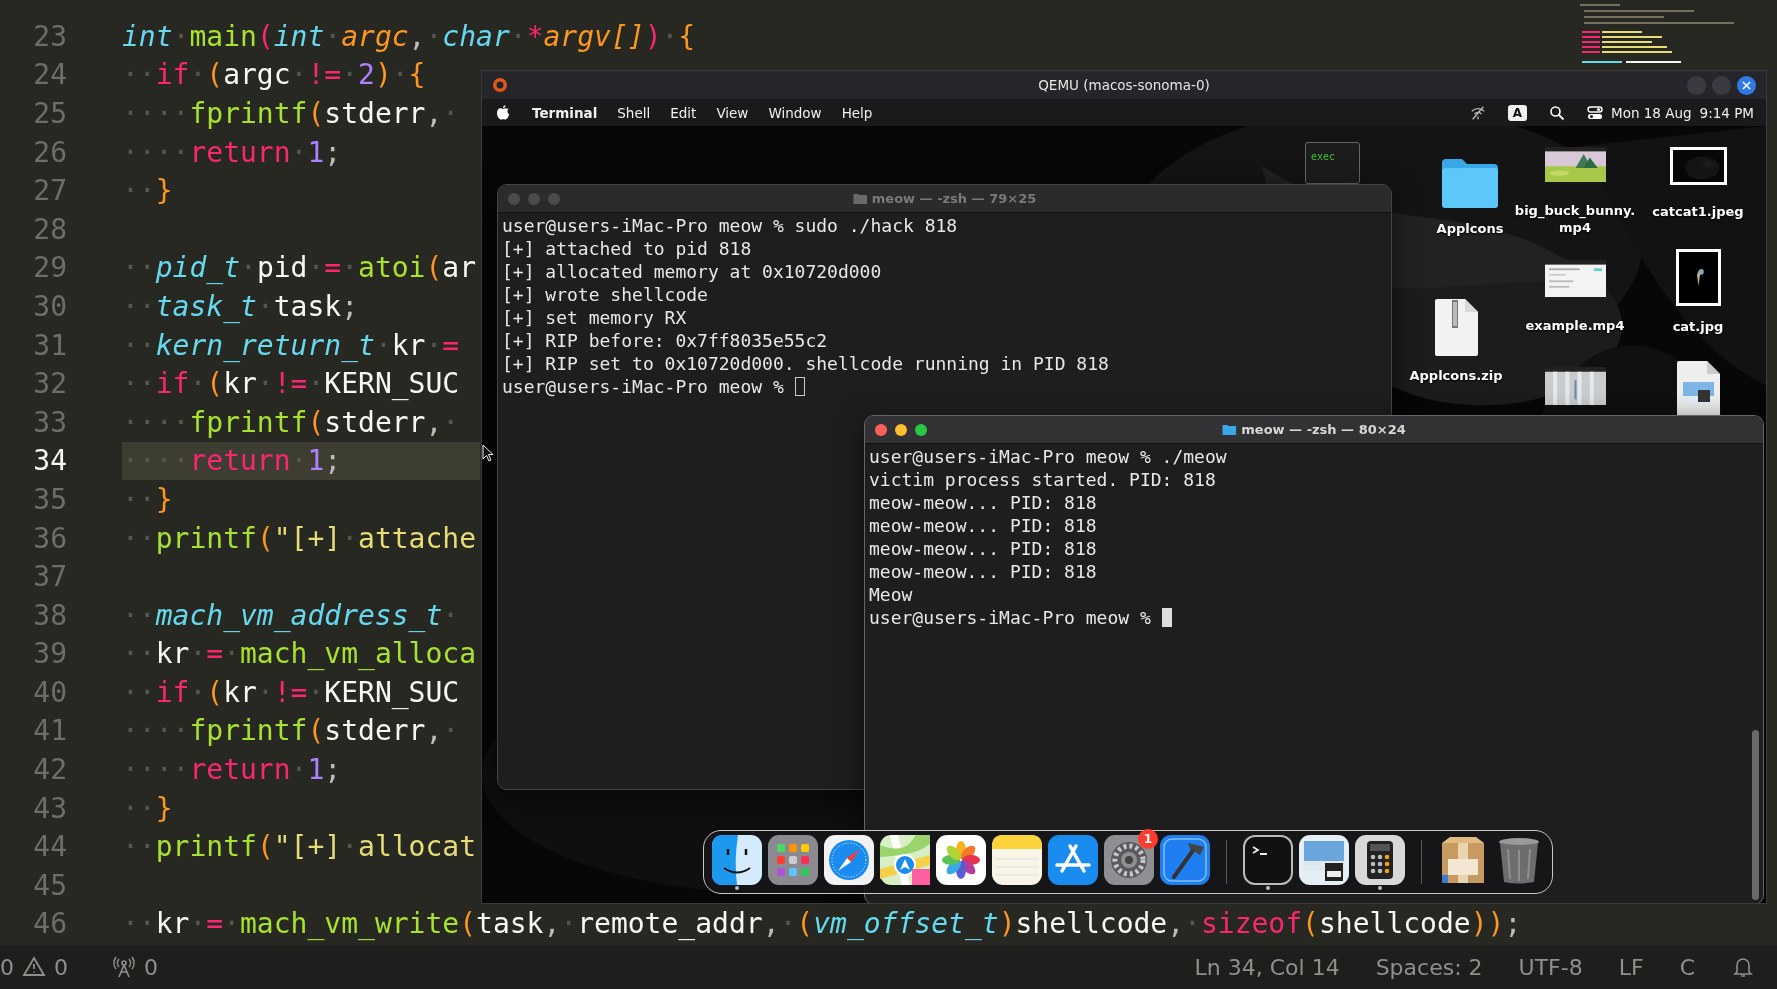 The height and width of the screenshot is (989, 1777). I want to click on menu-item: Window, so click(795, 112).